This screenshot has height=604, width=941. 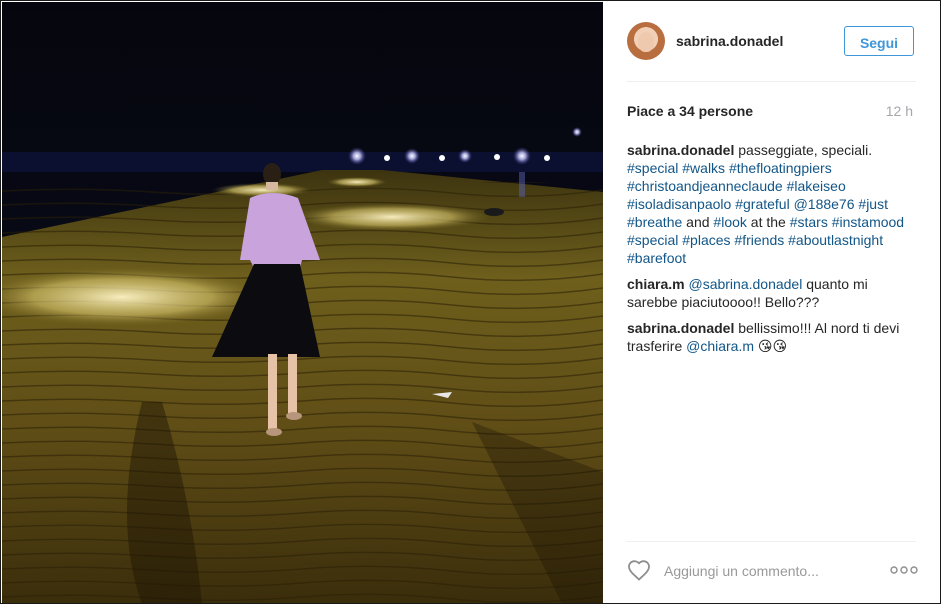 I want to click on avatar-face, so click(x=646, y=42).